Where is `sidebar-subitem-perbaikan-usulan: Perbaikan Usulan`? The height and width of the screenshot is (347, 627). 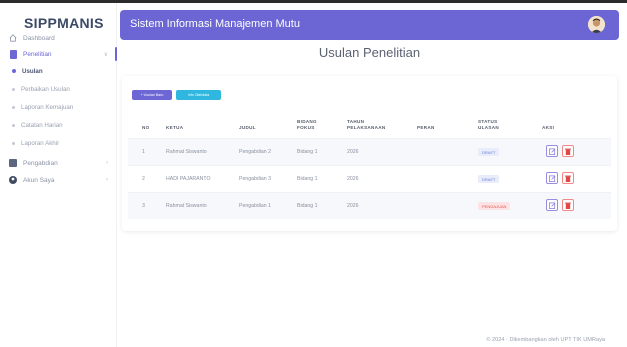
sidebar-subitem-perbaikan-usulan: Perbaikan Usulan is located at coordinates (41, 89).